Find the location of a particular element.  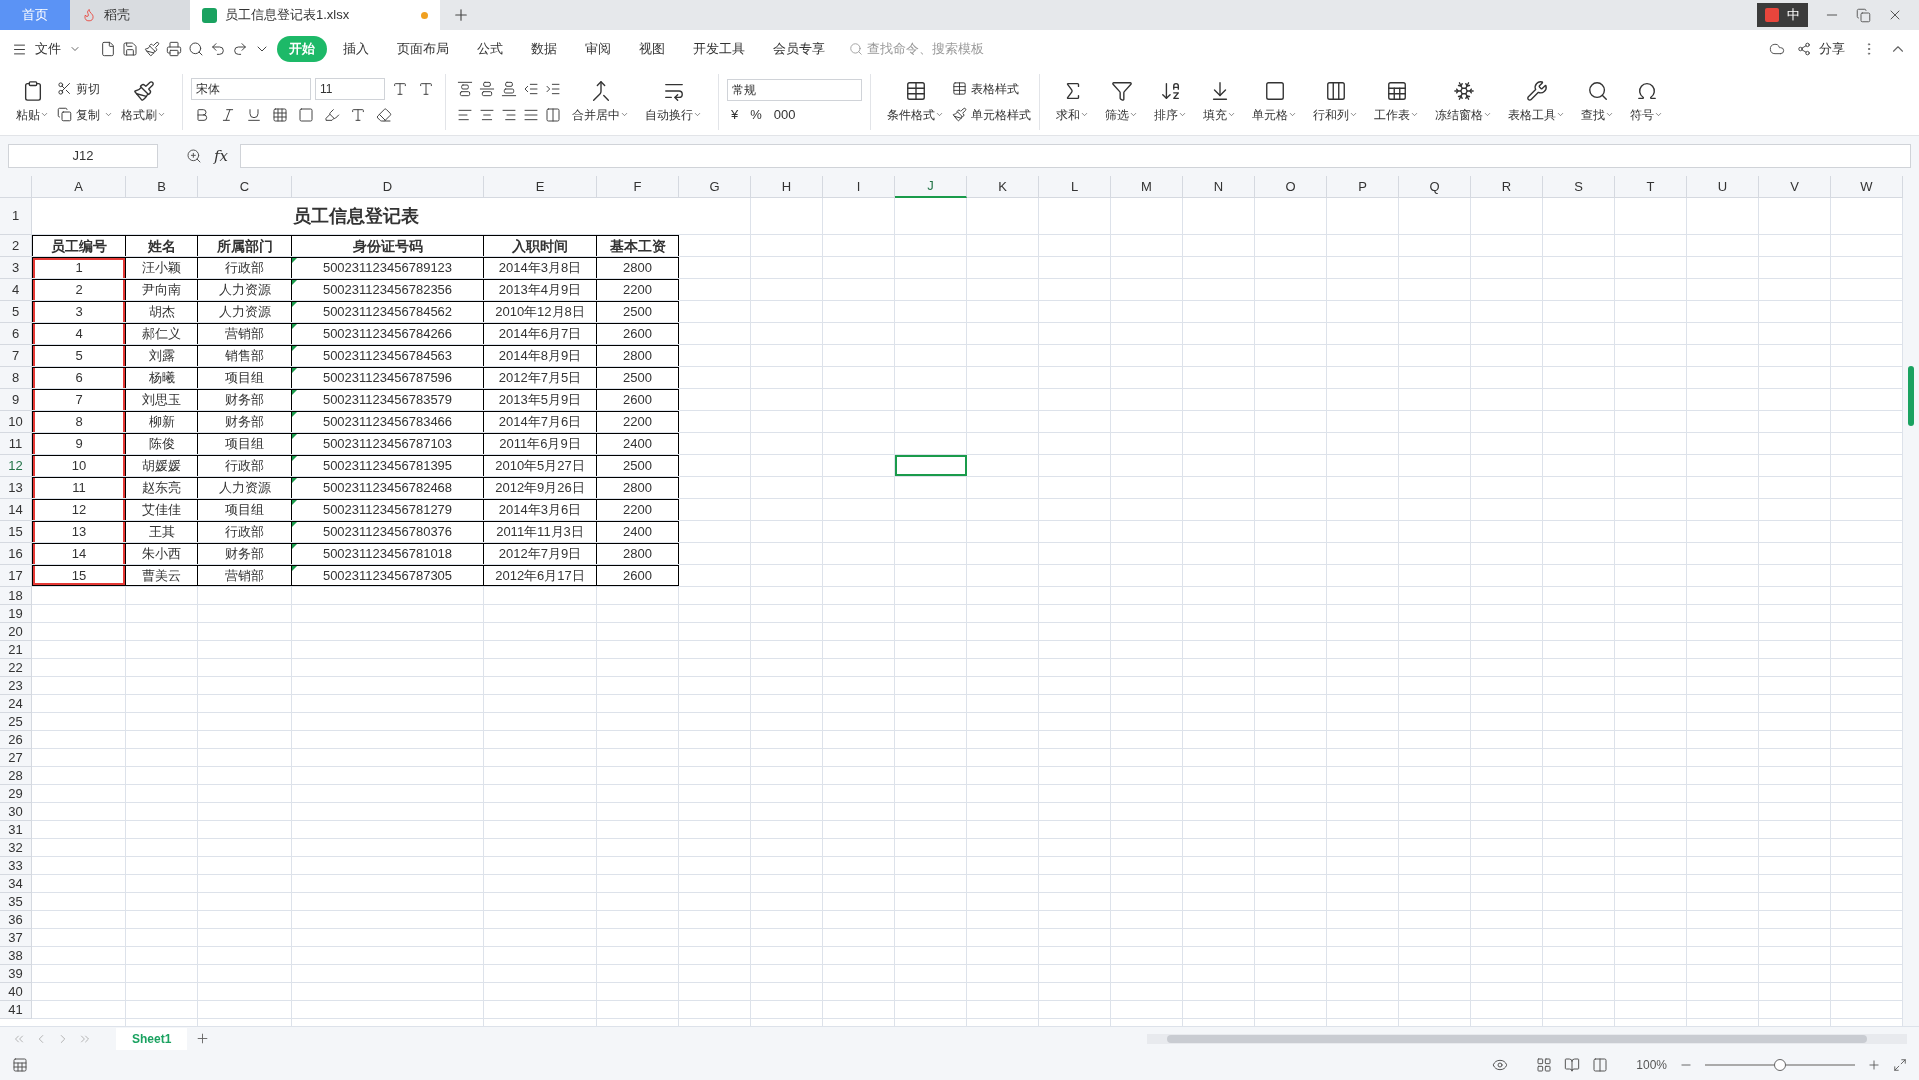

row-header: 5 is located at coordinates (16, 312).